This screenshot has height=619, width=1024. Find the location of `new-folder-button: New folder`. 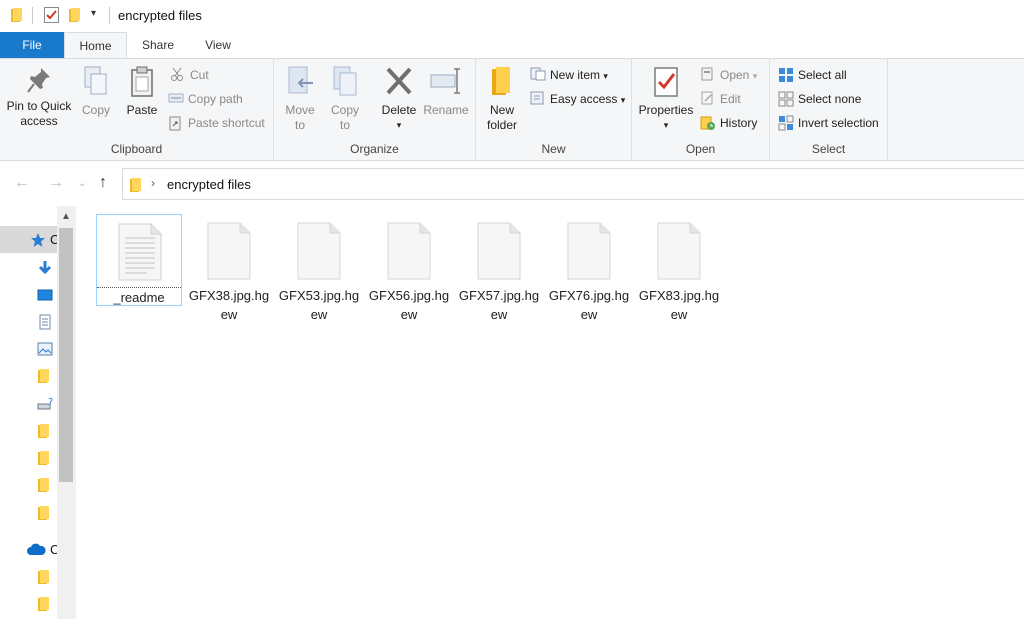

new-folder-button: New folder is located at coordinates (502, 99).